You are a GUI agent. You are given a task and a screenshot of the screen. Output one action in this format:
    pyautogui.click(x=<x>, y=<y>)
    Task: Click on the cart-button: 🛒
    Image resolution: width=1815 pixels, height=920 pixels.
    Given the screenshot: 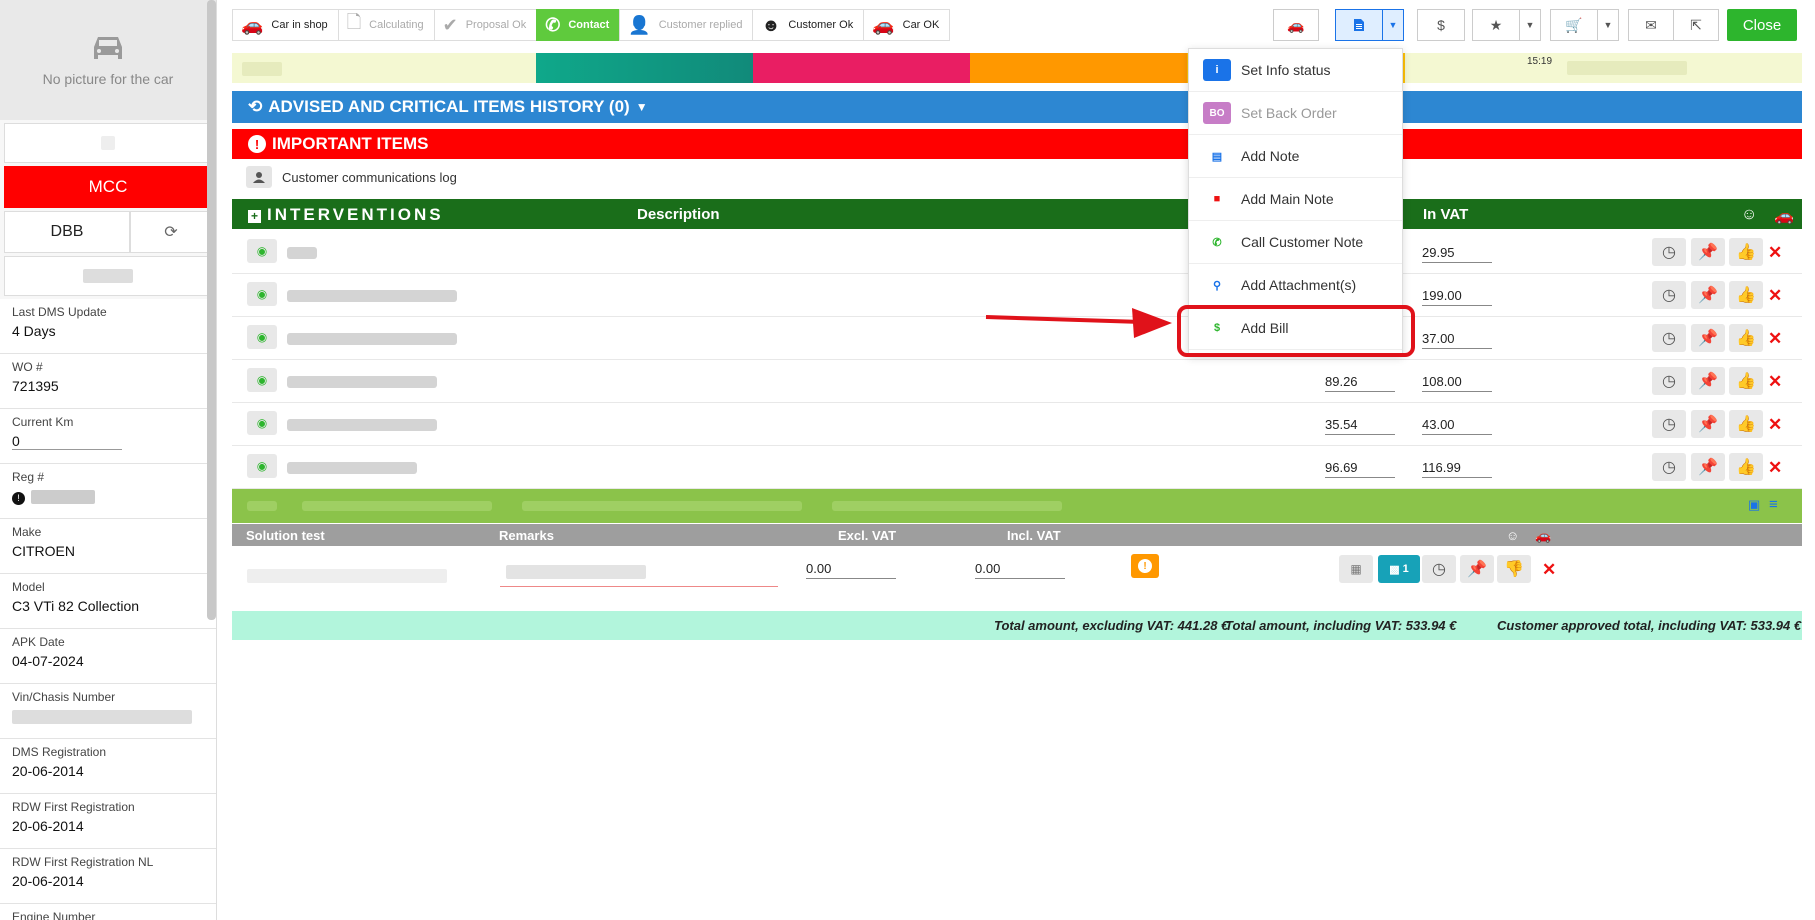 What is the action you would take?
    pyautogui.click(x=1574, y=25)
    